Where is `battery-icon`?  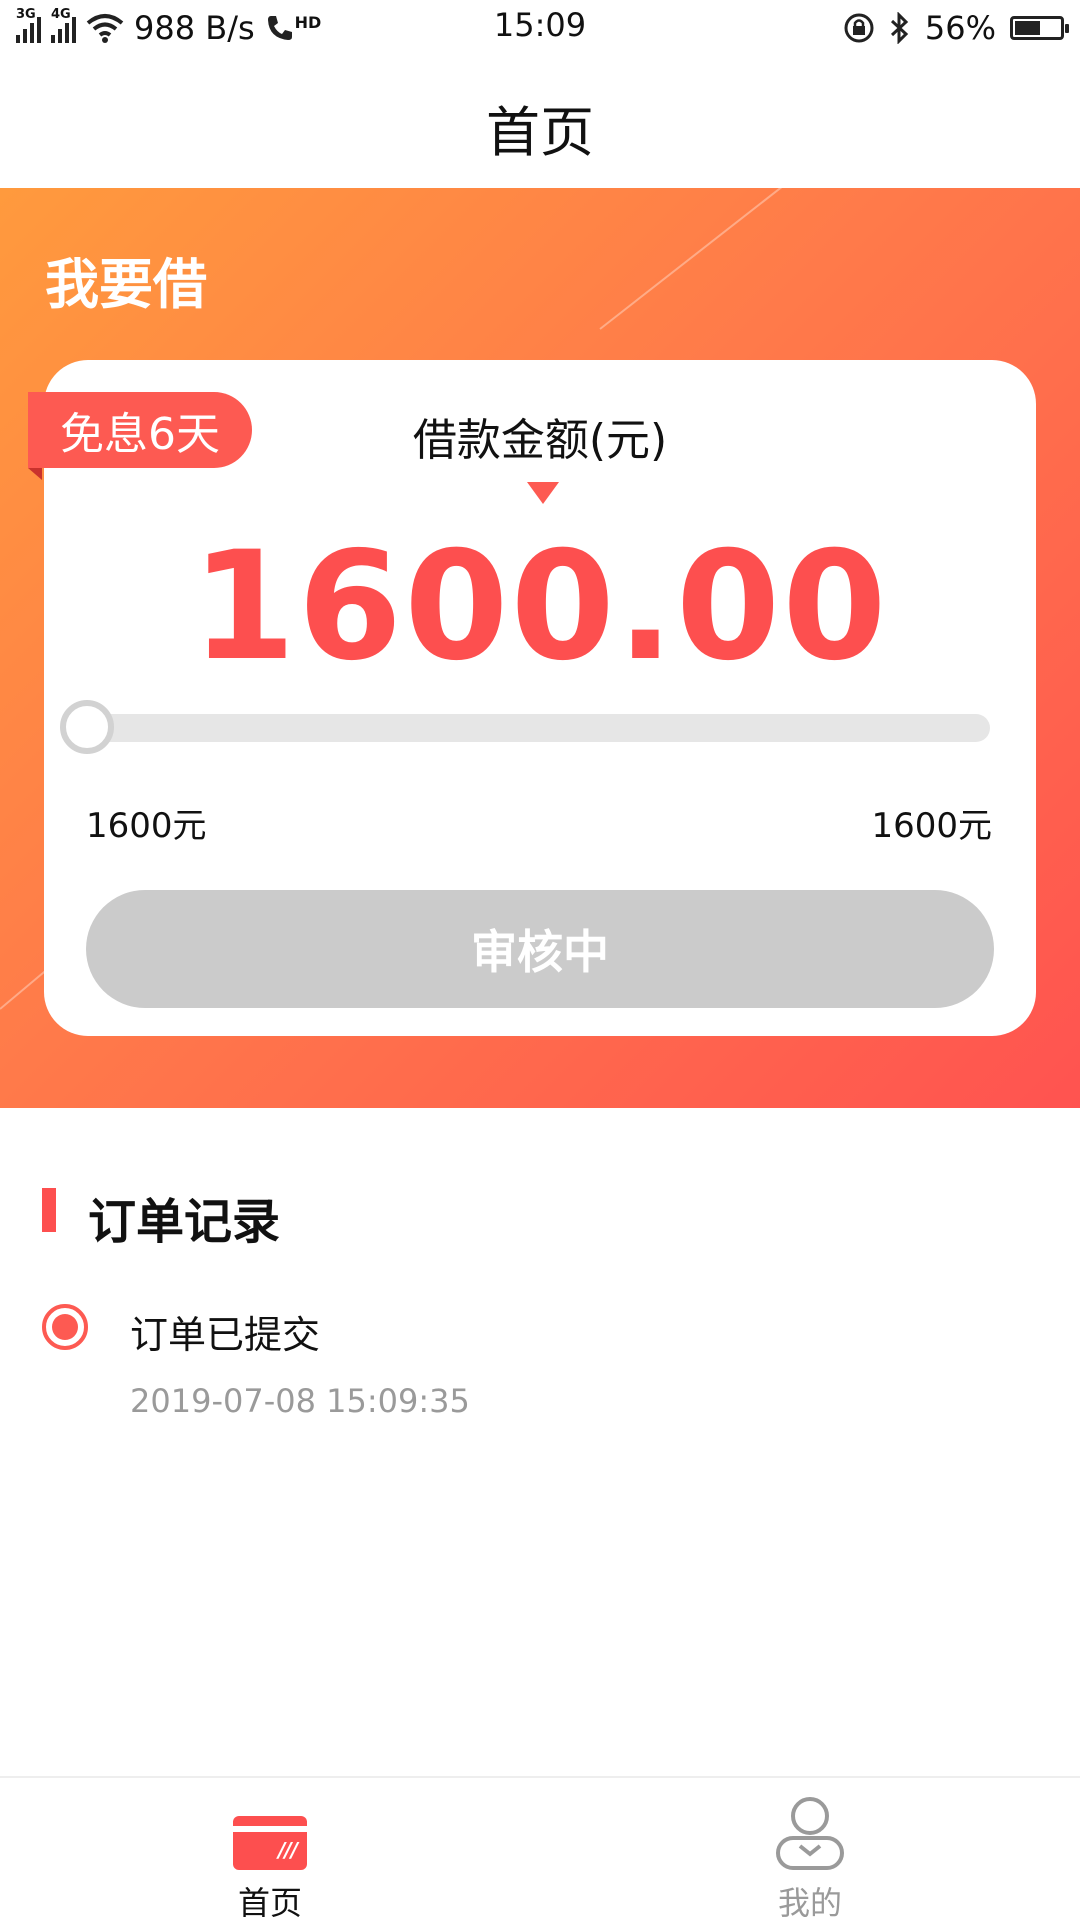 battery-icon is located at coordinates (1039, 28).